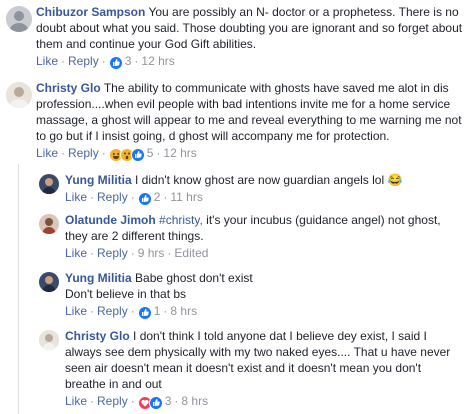 This screenshot has width=467, height=414. What do you see at coordinates (151, 253) in the screenshot?
I see `timestamp: 9 hrs` at bounding box center [151, 253].